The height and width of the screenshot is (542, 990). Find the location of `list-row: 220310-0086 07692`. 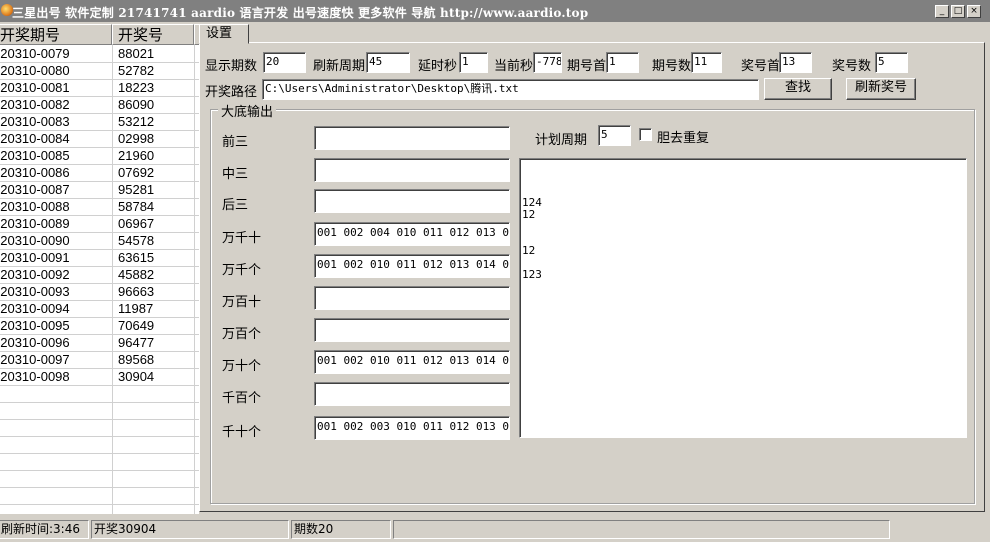

list-row: 220310-0086 07692 is located at coordinates (99, 173).